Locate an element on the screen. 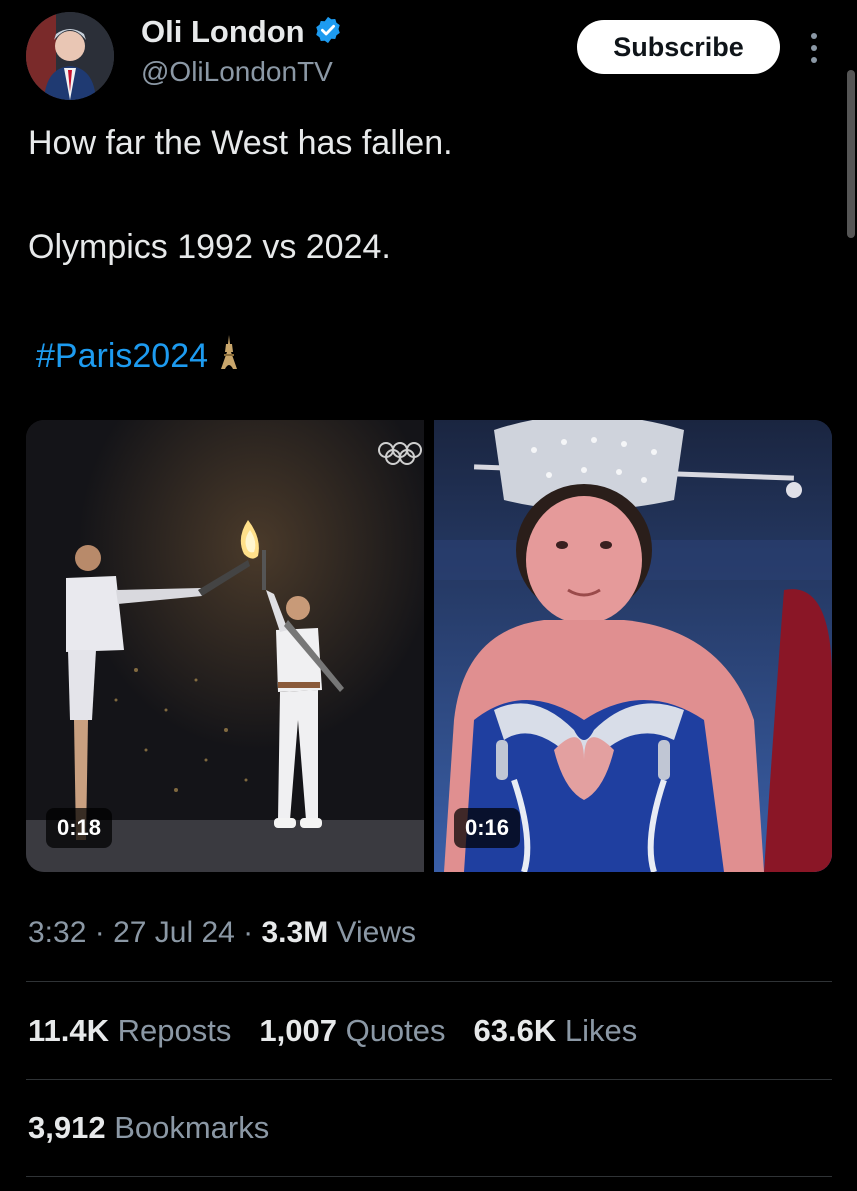 This screenshot has height=1191, width=857. bookmarks-stat: 3,912 Bookmarks is located at coordinates (148, 1128).